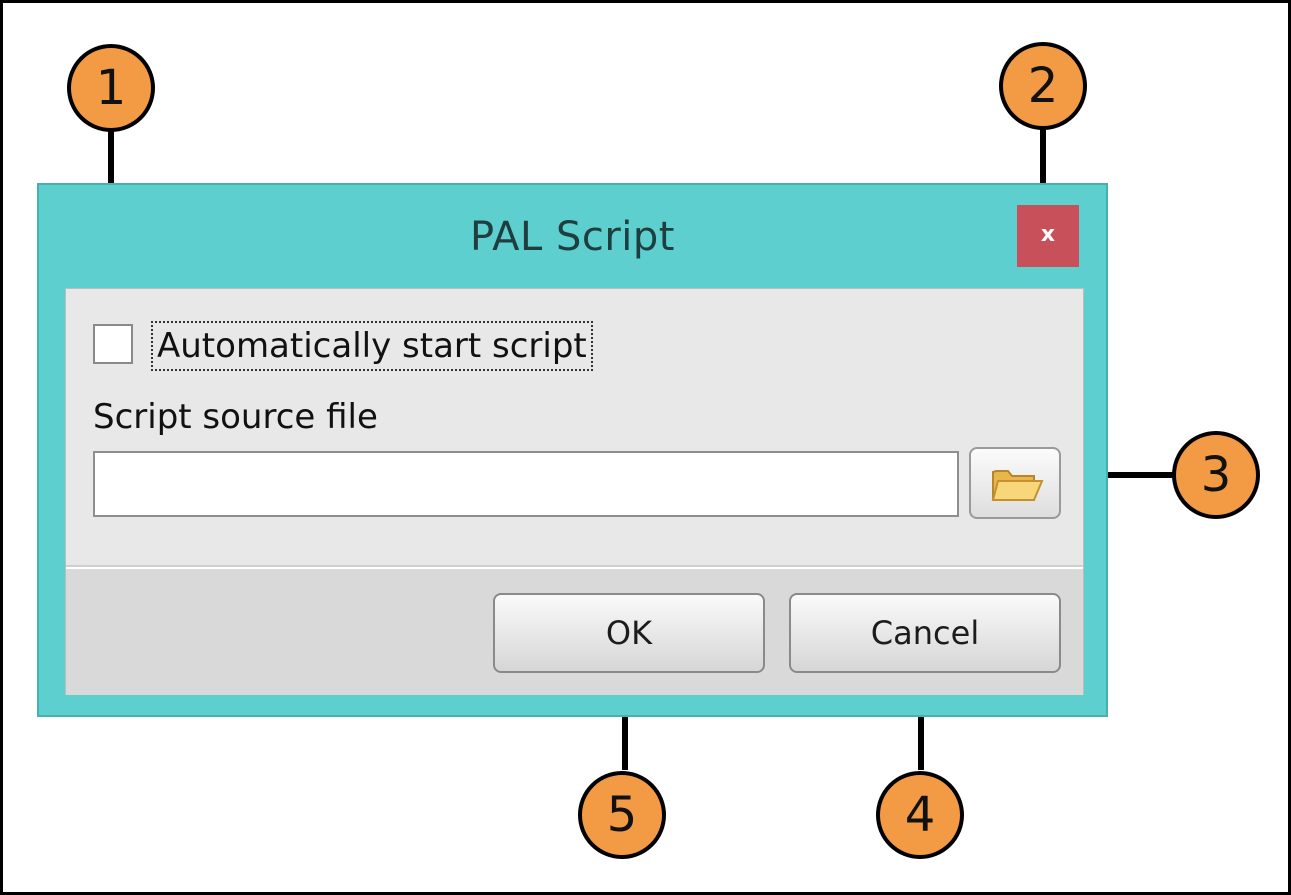  Describe the element at coordinates (113, 344) in the screenshot. I see `auto-start-checkbox` at that location.